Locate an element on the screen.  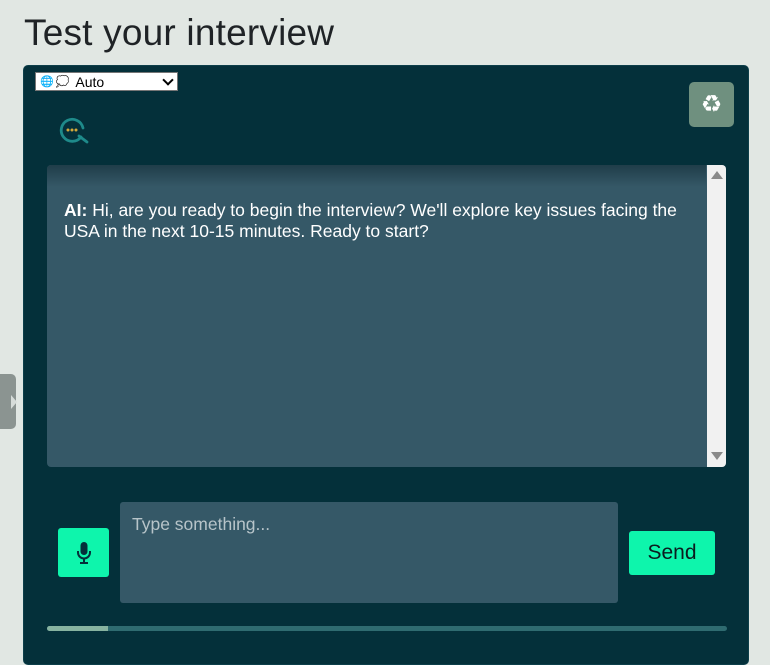
chat-scrollbar is located at coordinates (716, 316).